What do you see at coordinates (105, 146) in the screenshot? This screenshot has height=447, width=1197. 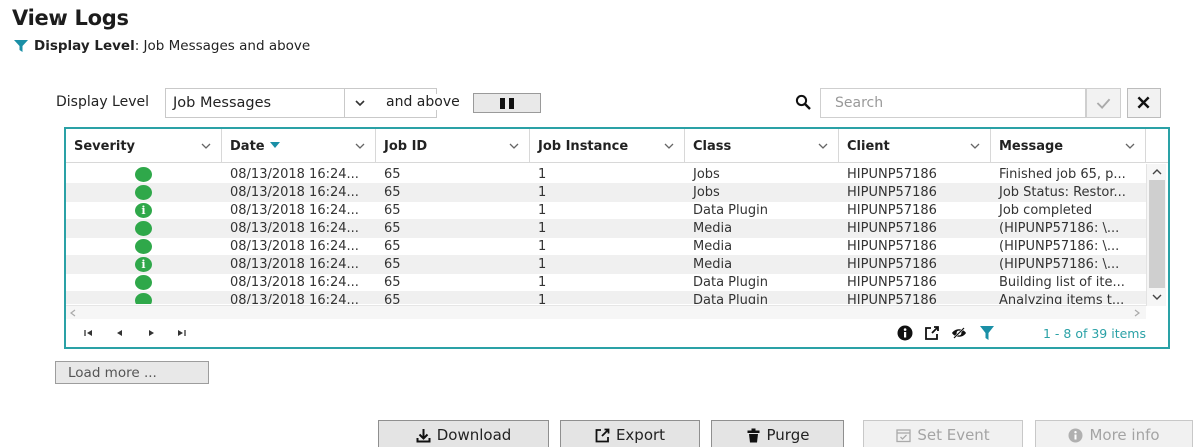 I see `column-header-label: Severity` at bounding box center [105, 146].